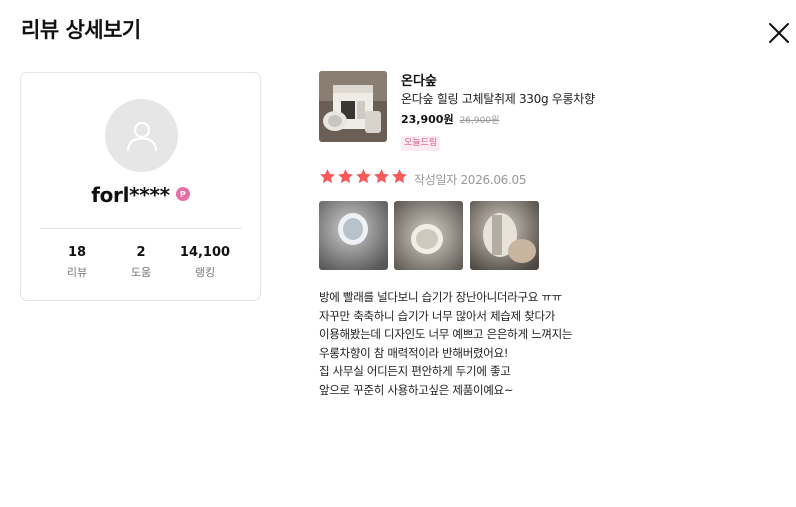 This screenshot has width=796, height=507. What do you see at coordinates (205, 262) in the screenshot?
I see `stat-ranking: 14,100 랭킹` at bounding box center [205, 262].